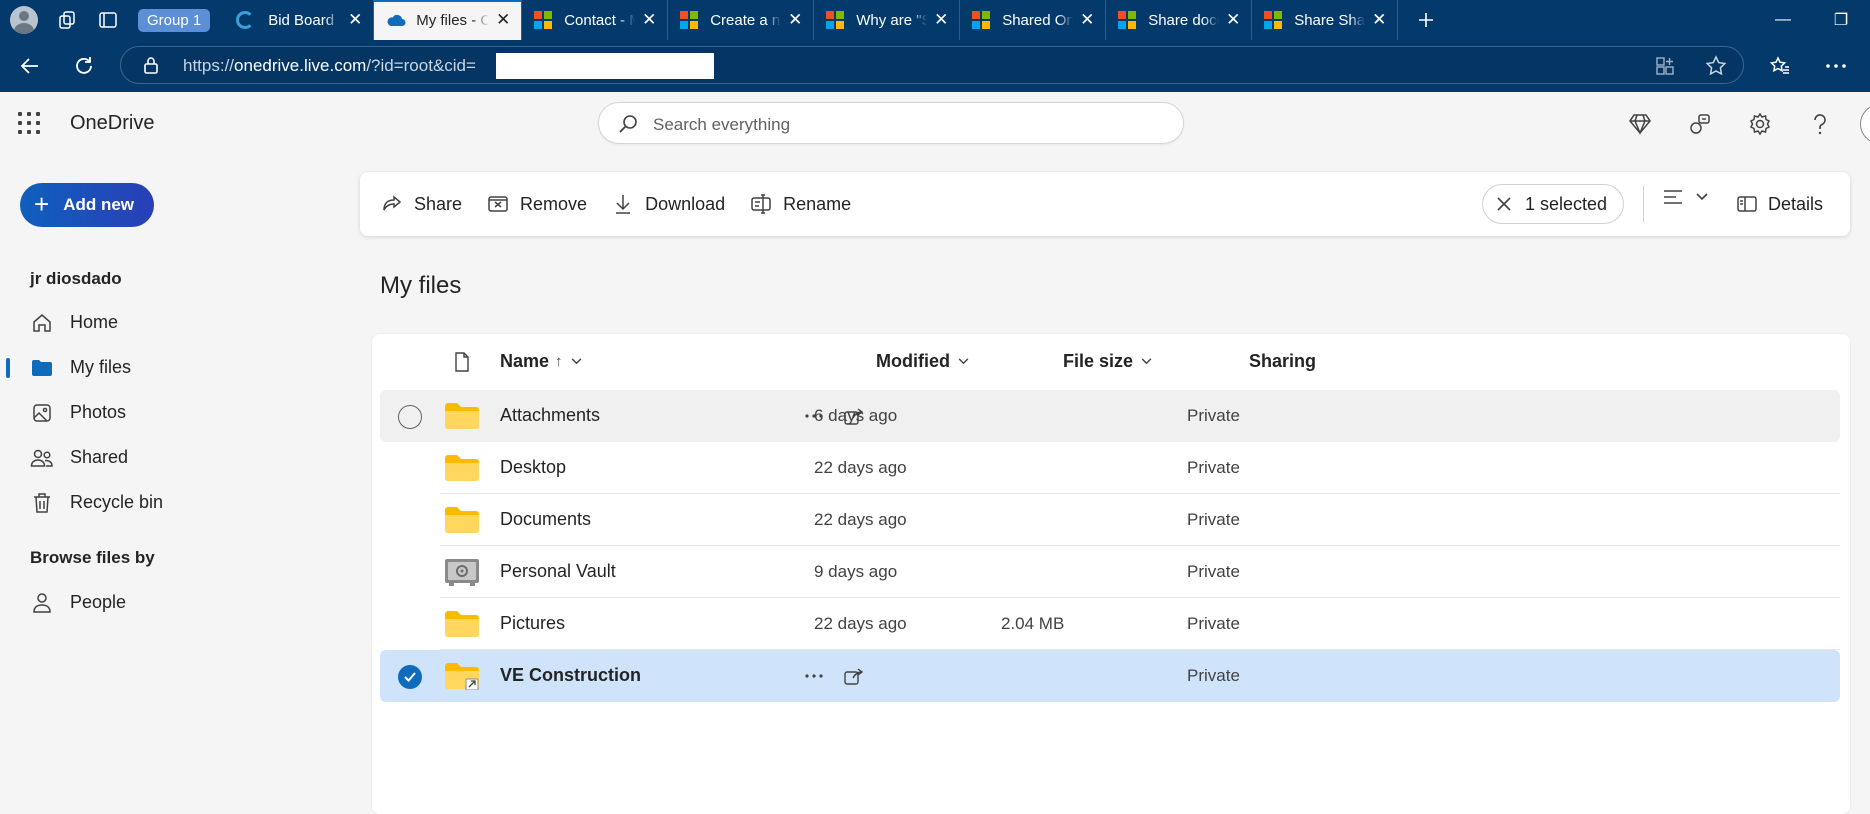 The image size is (1870, 814). Describe the element at coordinates (108, 20) in the screenshot. I see `tab-actions-icon` at that location.